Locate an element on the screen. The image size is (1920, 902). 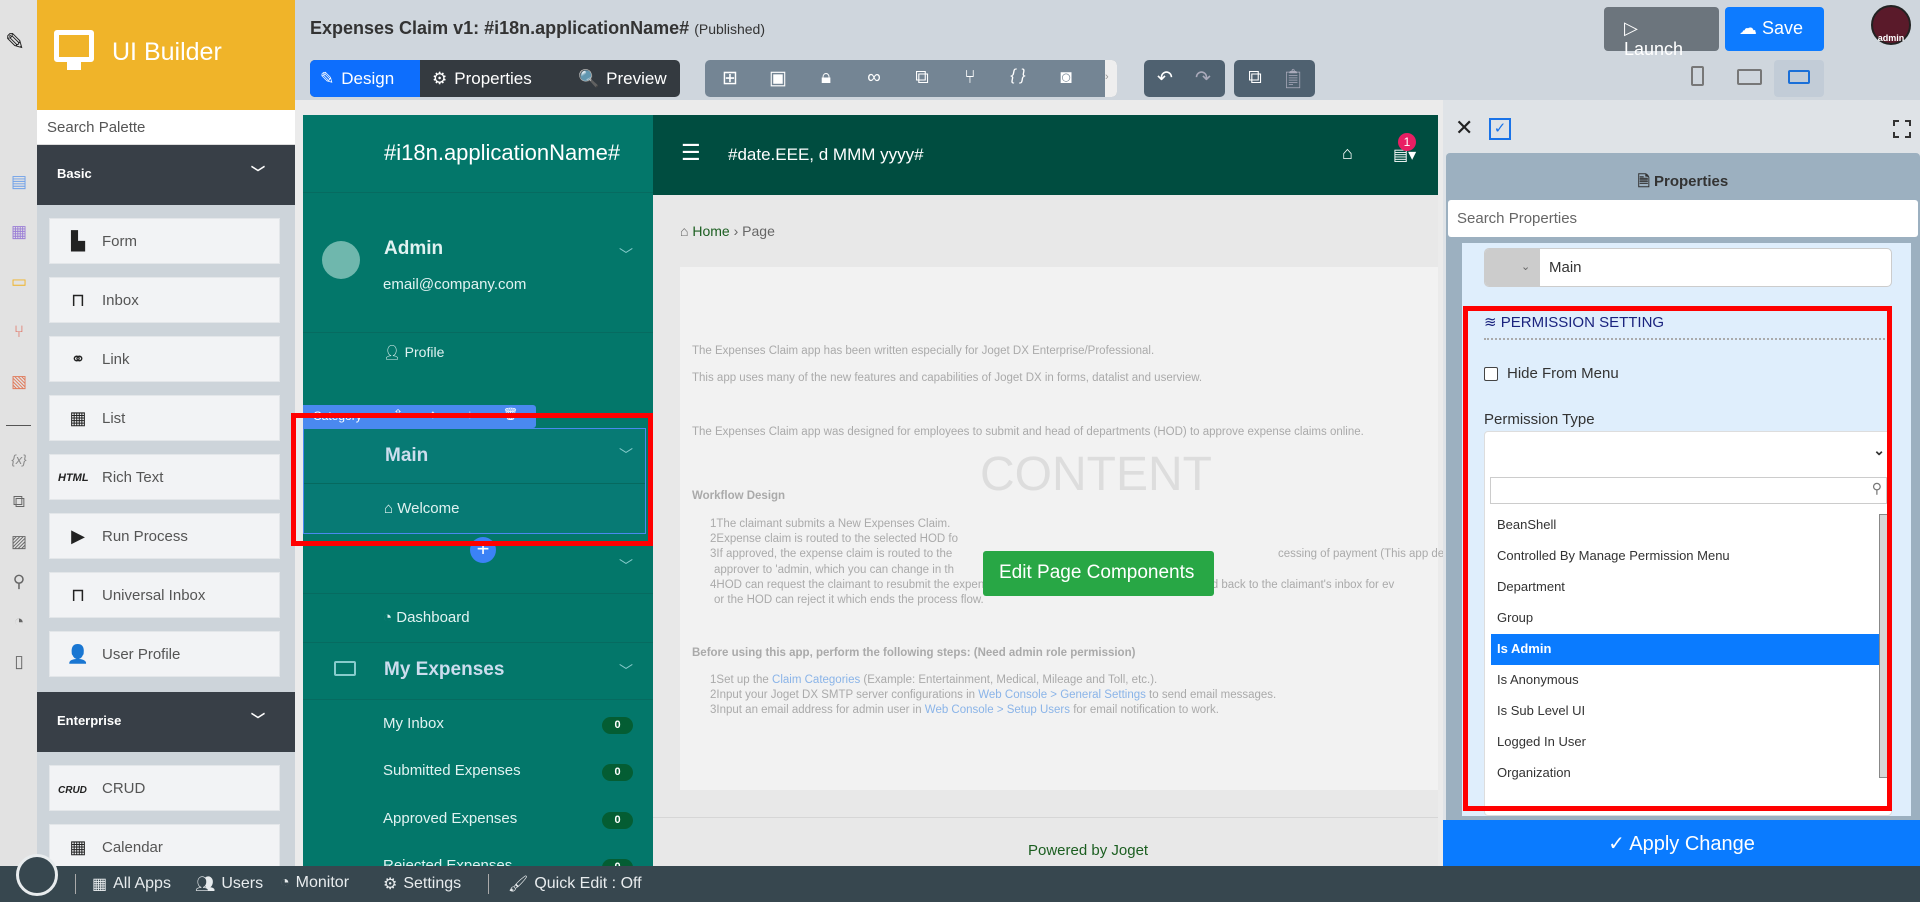
branch-icon: ⑂ is located at coordinates (970, 78).